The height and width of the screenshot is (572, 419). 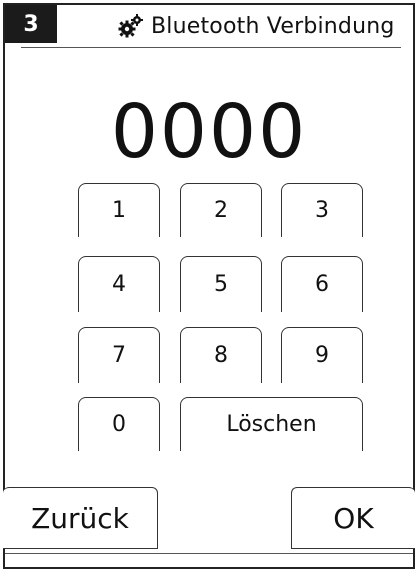 I want to click on step-number: 3, so click(x=31, y=24).